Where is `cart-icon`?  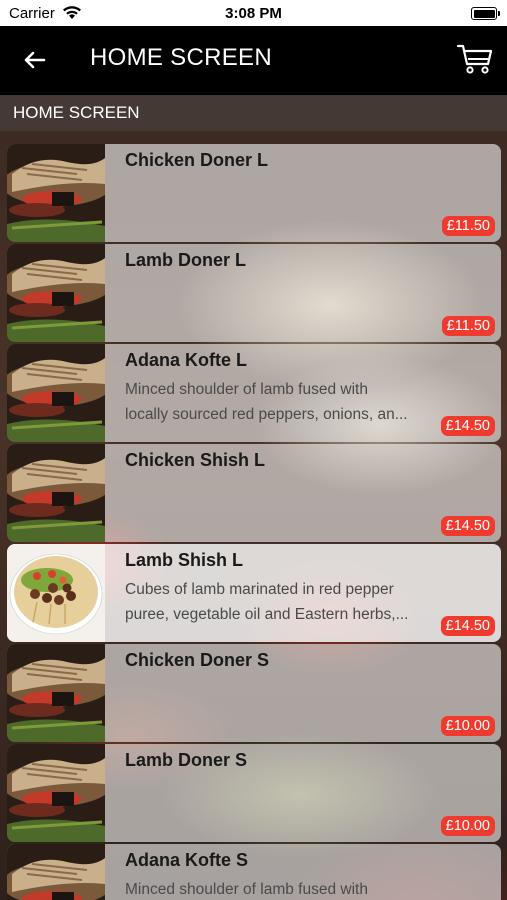 cart-icon is located at coordinates (475, 59).